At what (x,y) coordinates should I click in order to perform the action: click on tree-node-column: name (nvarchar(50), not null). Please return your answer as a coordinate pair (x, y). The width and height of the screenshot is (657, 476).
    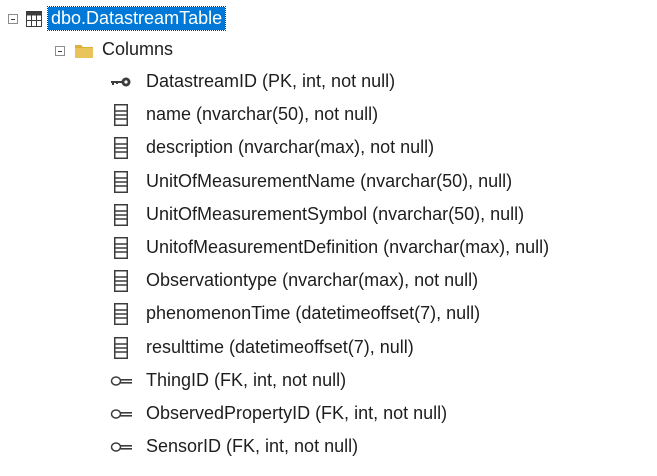
    Looking at the image, I should click on (328, 114).